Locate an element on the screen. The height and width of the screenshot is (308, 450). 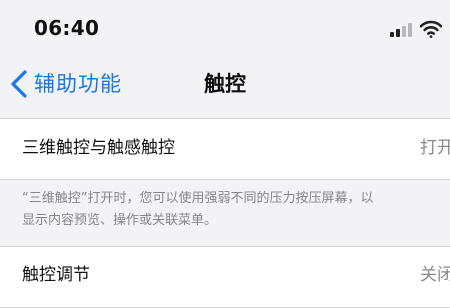
touch-accommodations-value: 关闭 is located at coordinates (435, 275).